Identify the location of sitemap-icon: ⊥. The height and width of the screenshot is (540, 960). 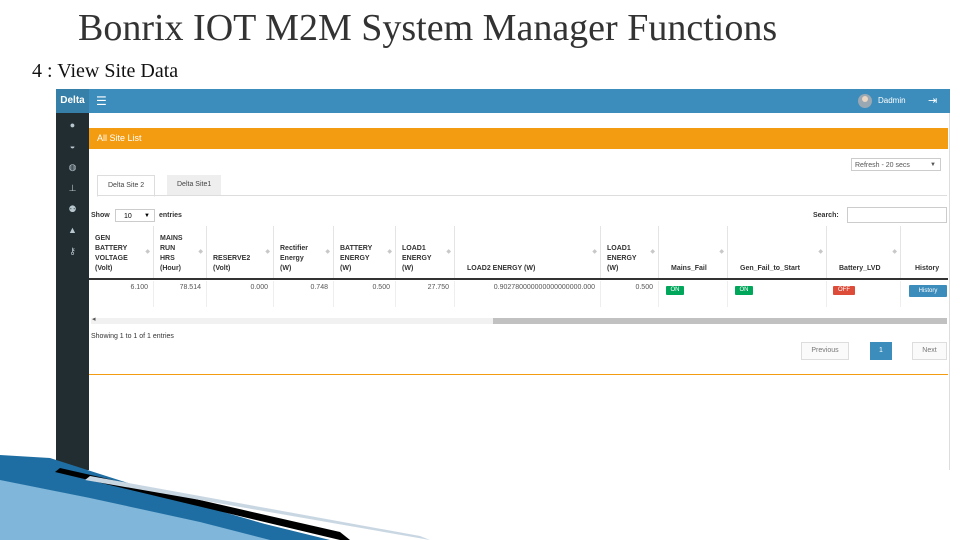
(72, 188).